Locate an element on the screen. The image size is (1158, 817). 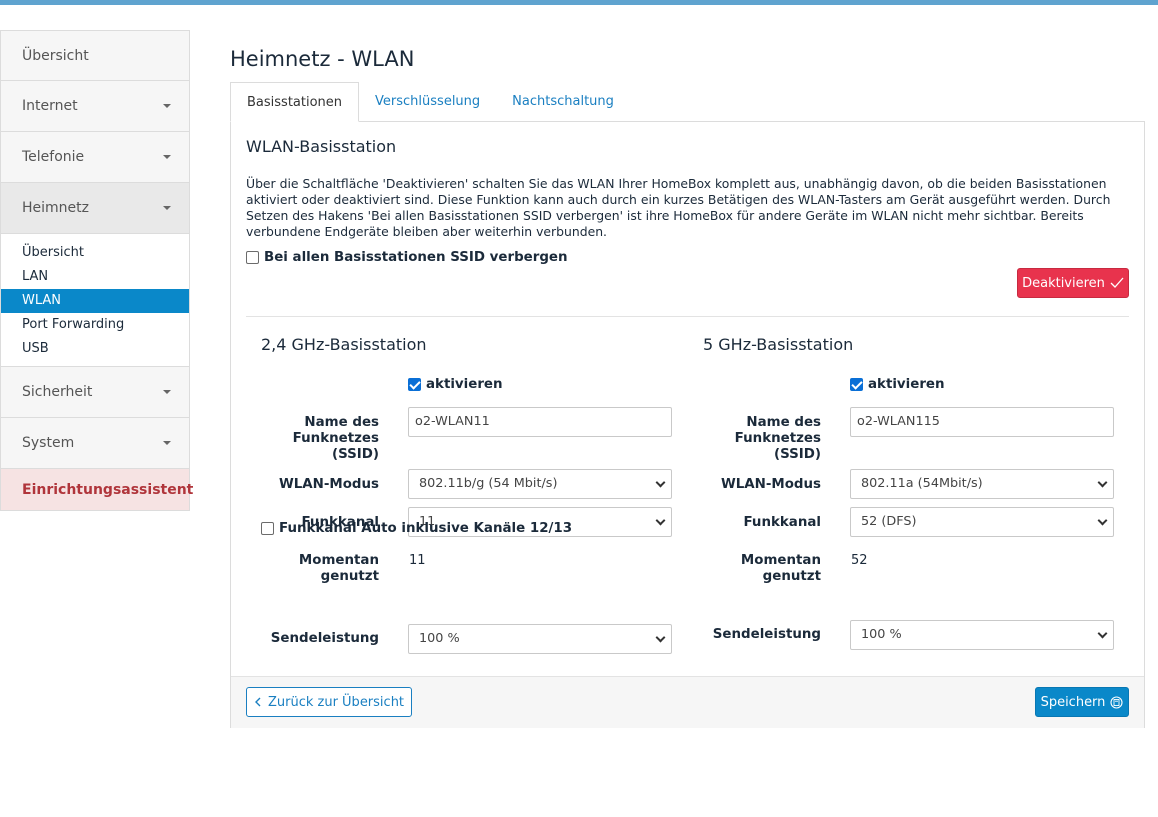
chevron-left-icon is located at coordinates (257, 702).